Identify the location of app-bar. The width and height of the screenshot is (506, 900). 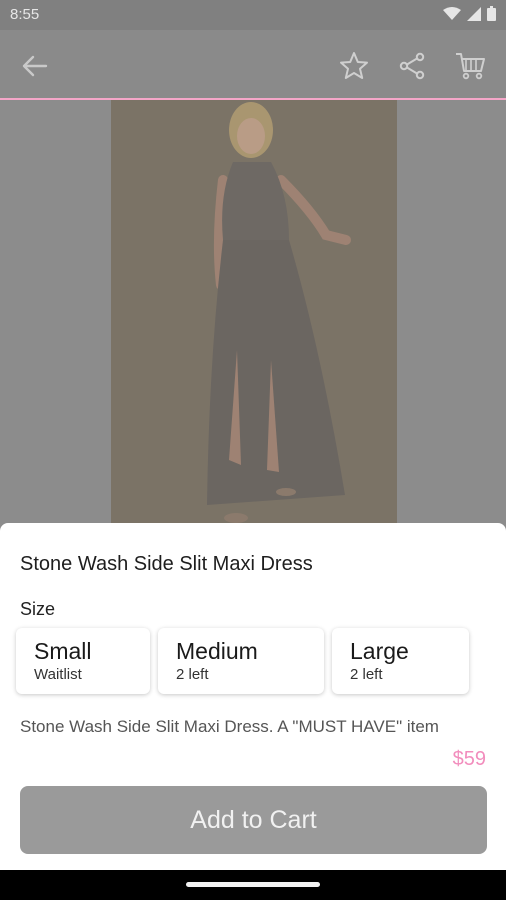
(253, 65).